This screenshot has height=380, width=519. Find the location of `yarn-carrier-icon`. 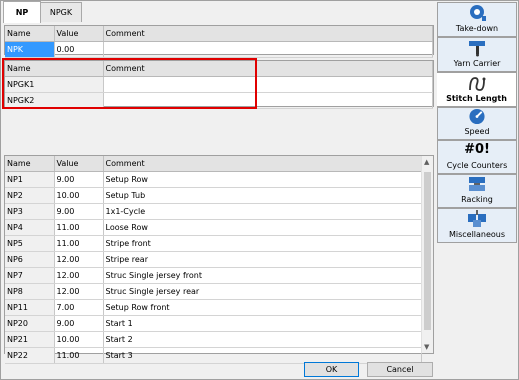

yarn-carrier-icon is located at coordinates (477, 49).